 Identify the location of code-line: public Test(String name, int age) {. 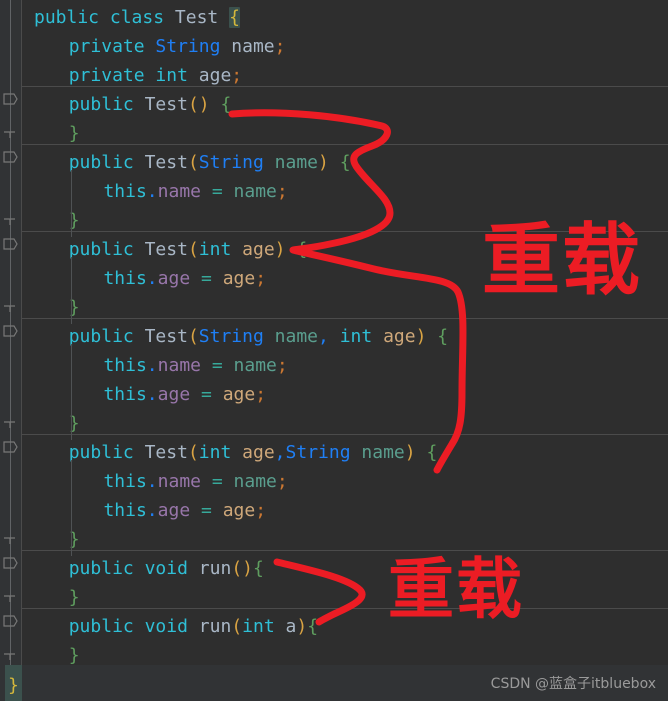
(235, 336).